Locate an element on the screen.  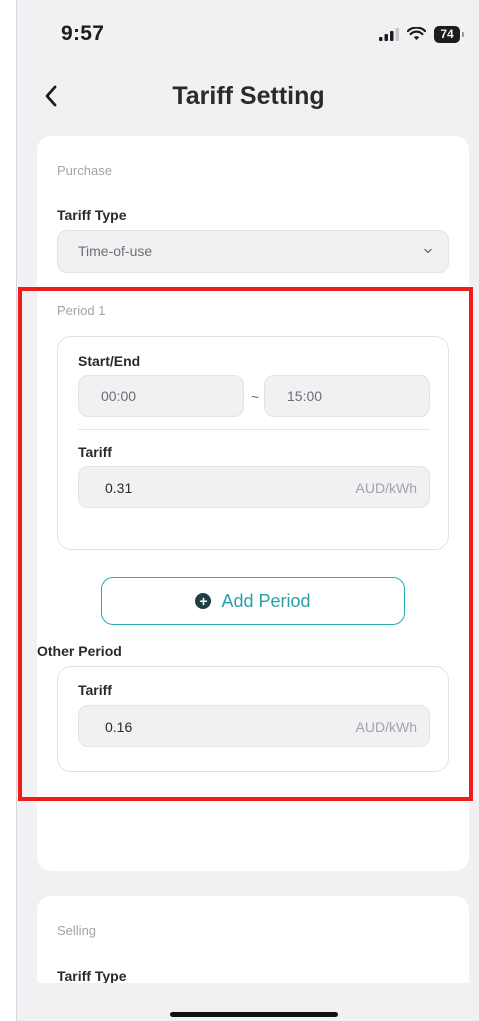
period-1-tariff-unit: AUD/kWh is located at coordinates (386, 488).